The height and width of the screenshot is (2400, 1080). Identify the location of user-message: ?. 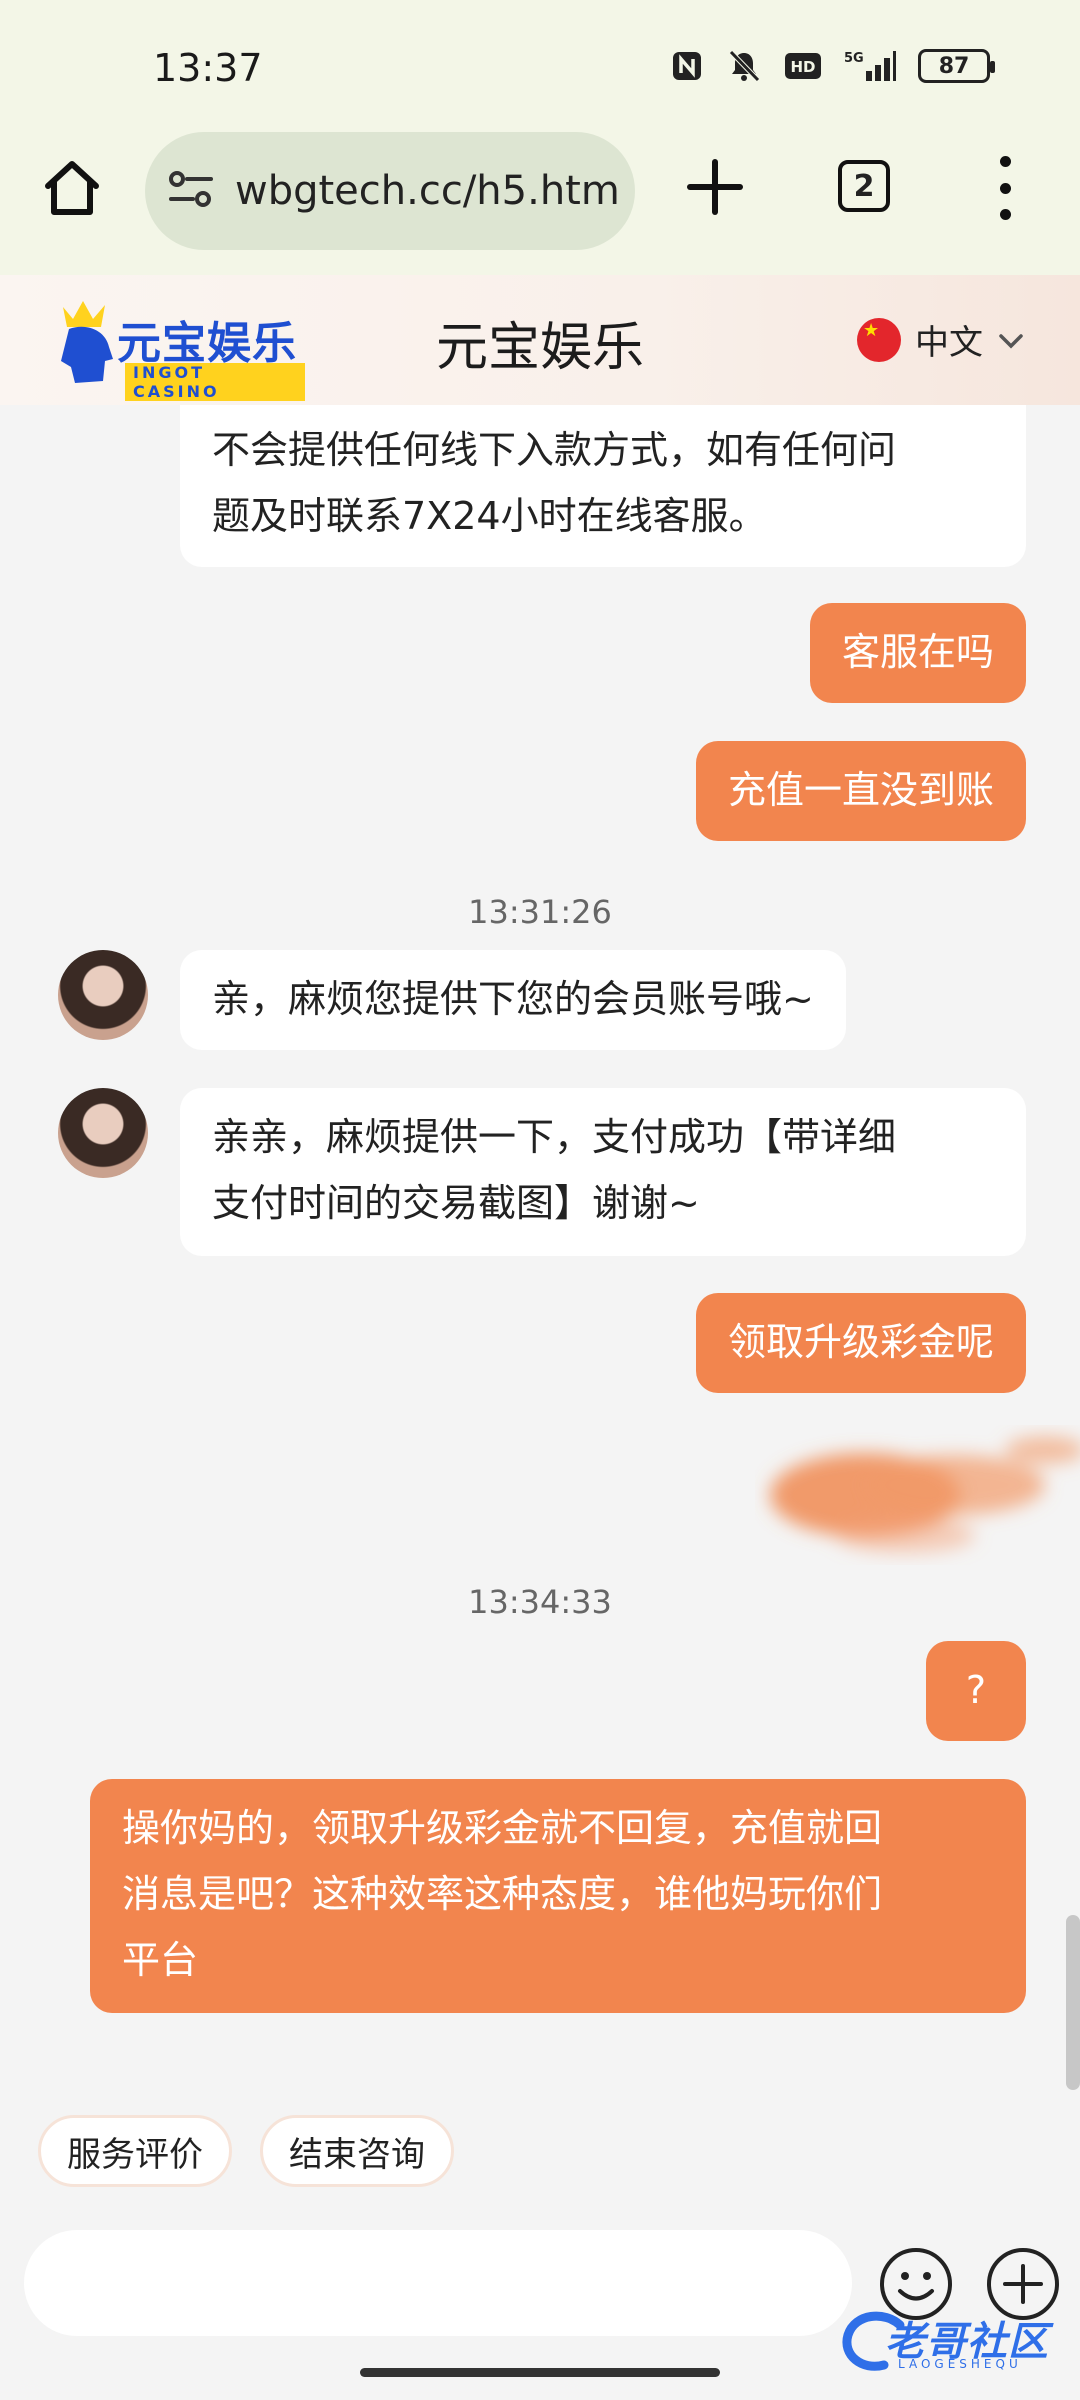
(976, 1691).